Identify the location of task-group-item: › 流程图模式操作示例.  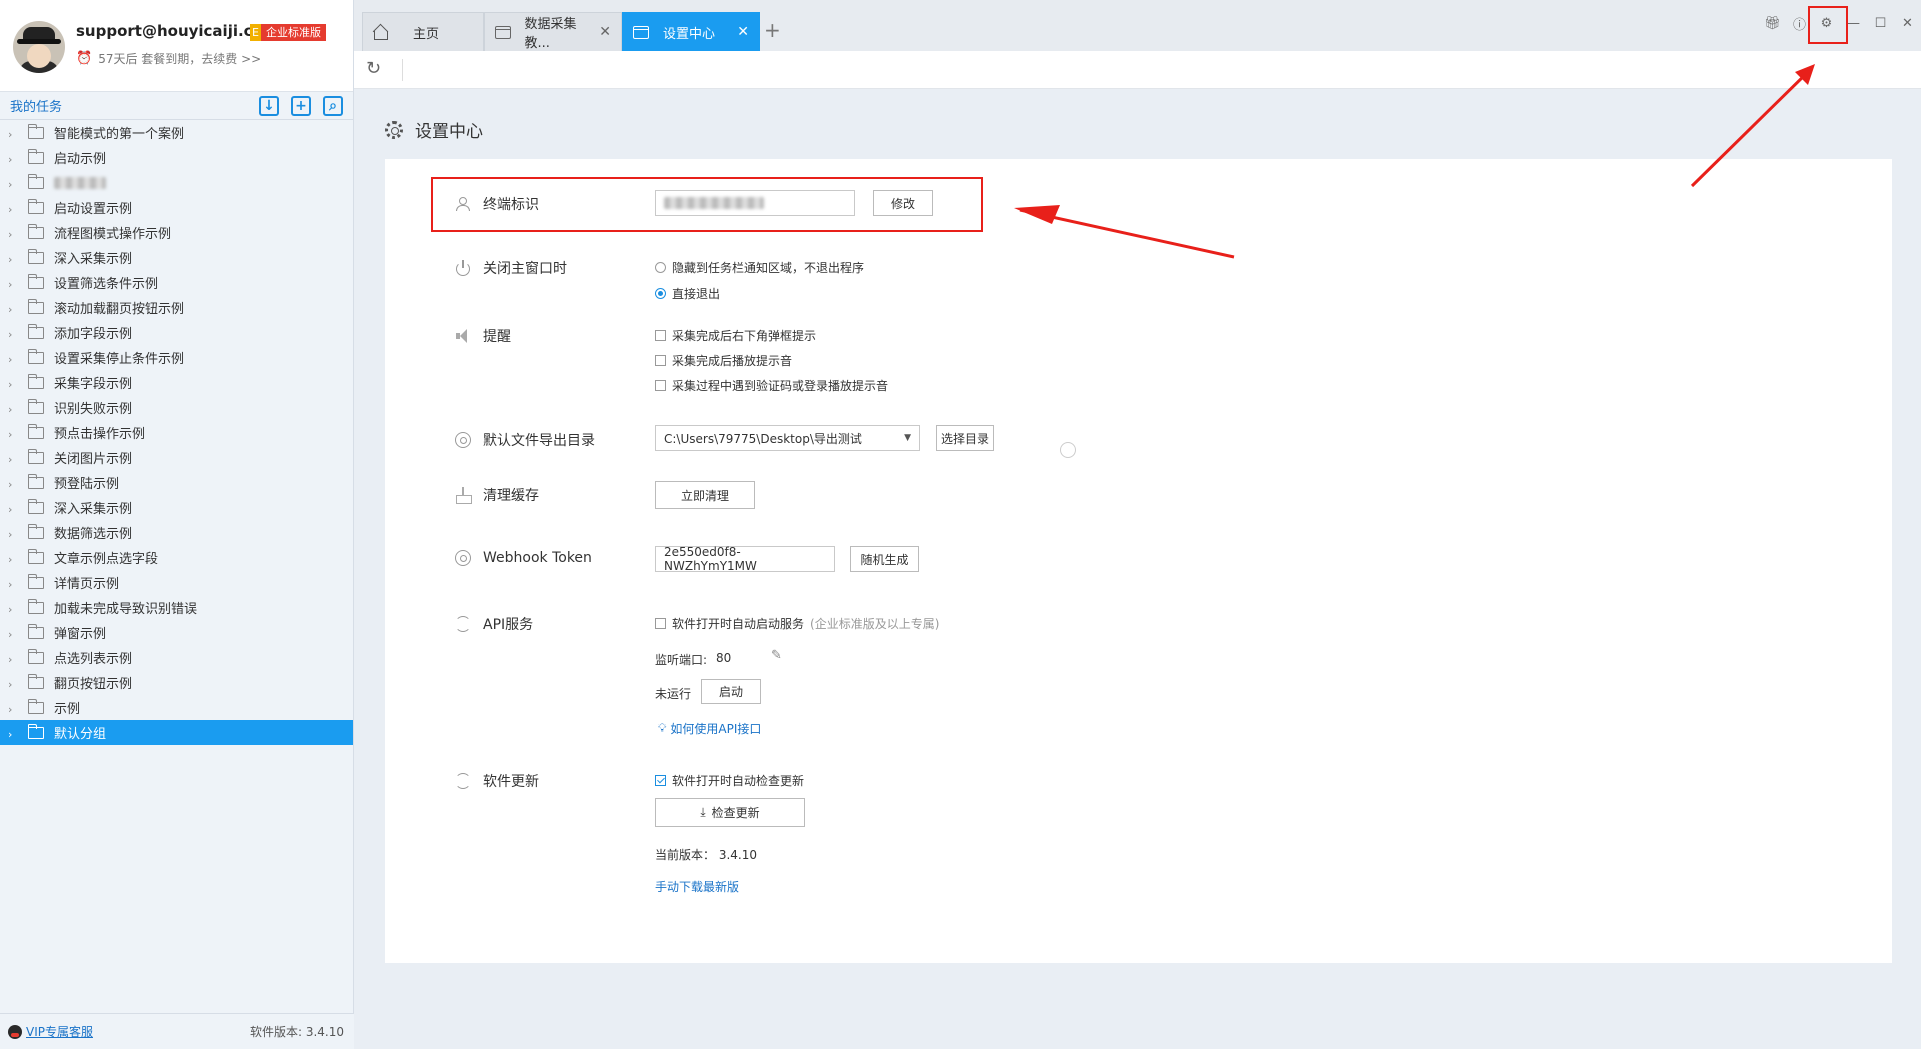
(176, 232).